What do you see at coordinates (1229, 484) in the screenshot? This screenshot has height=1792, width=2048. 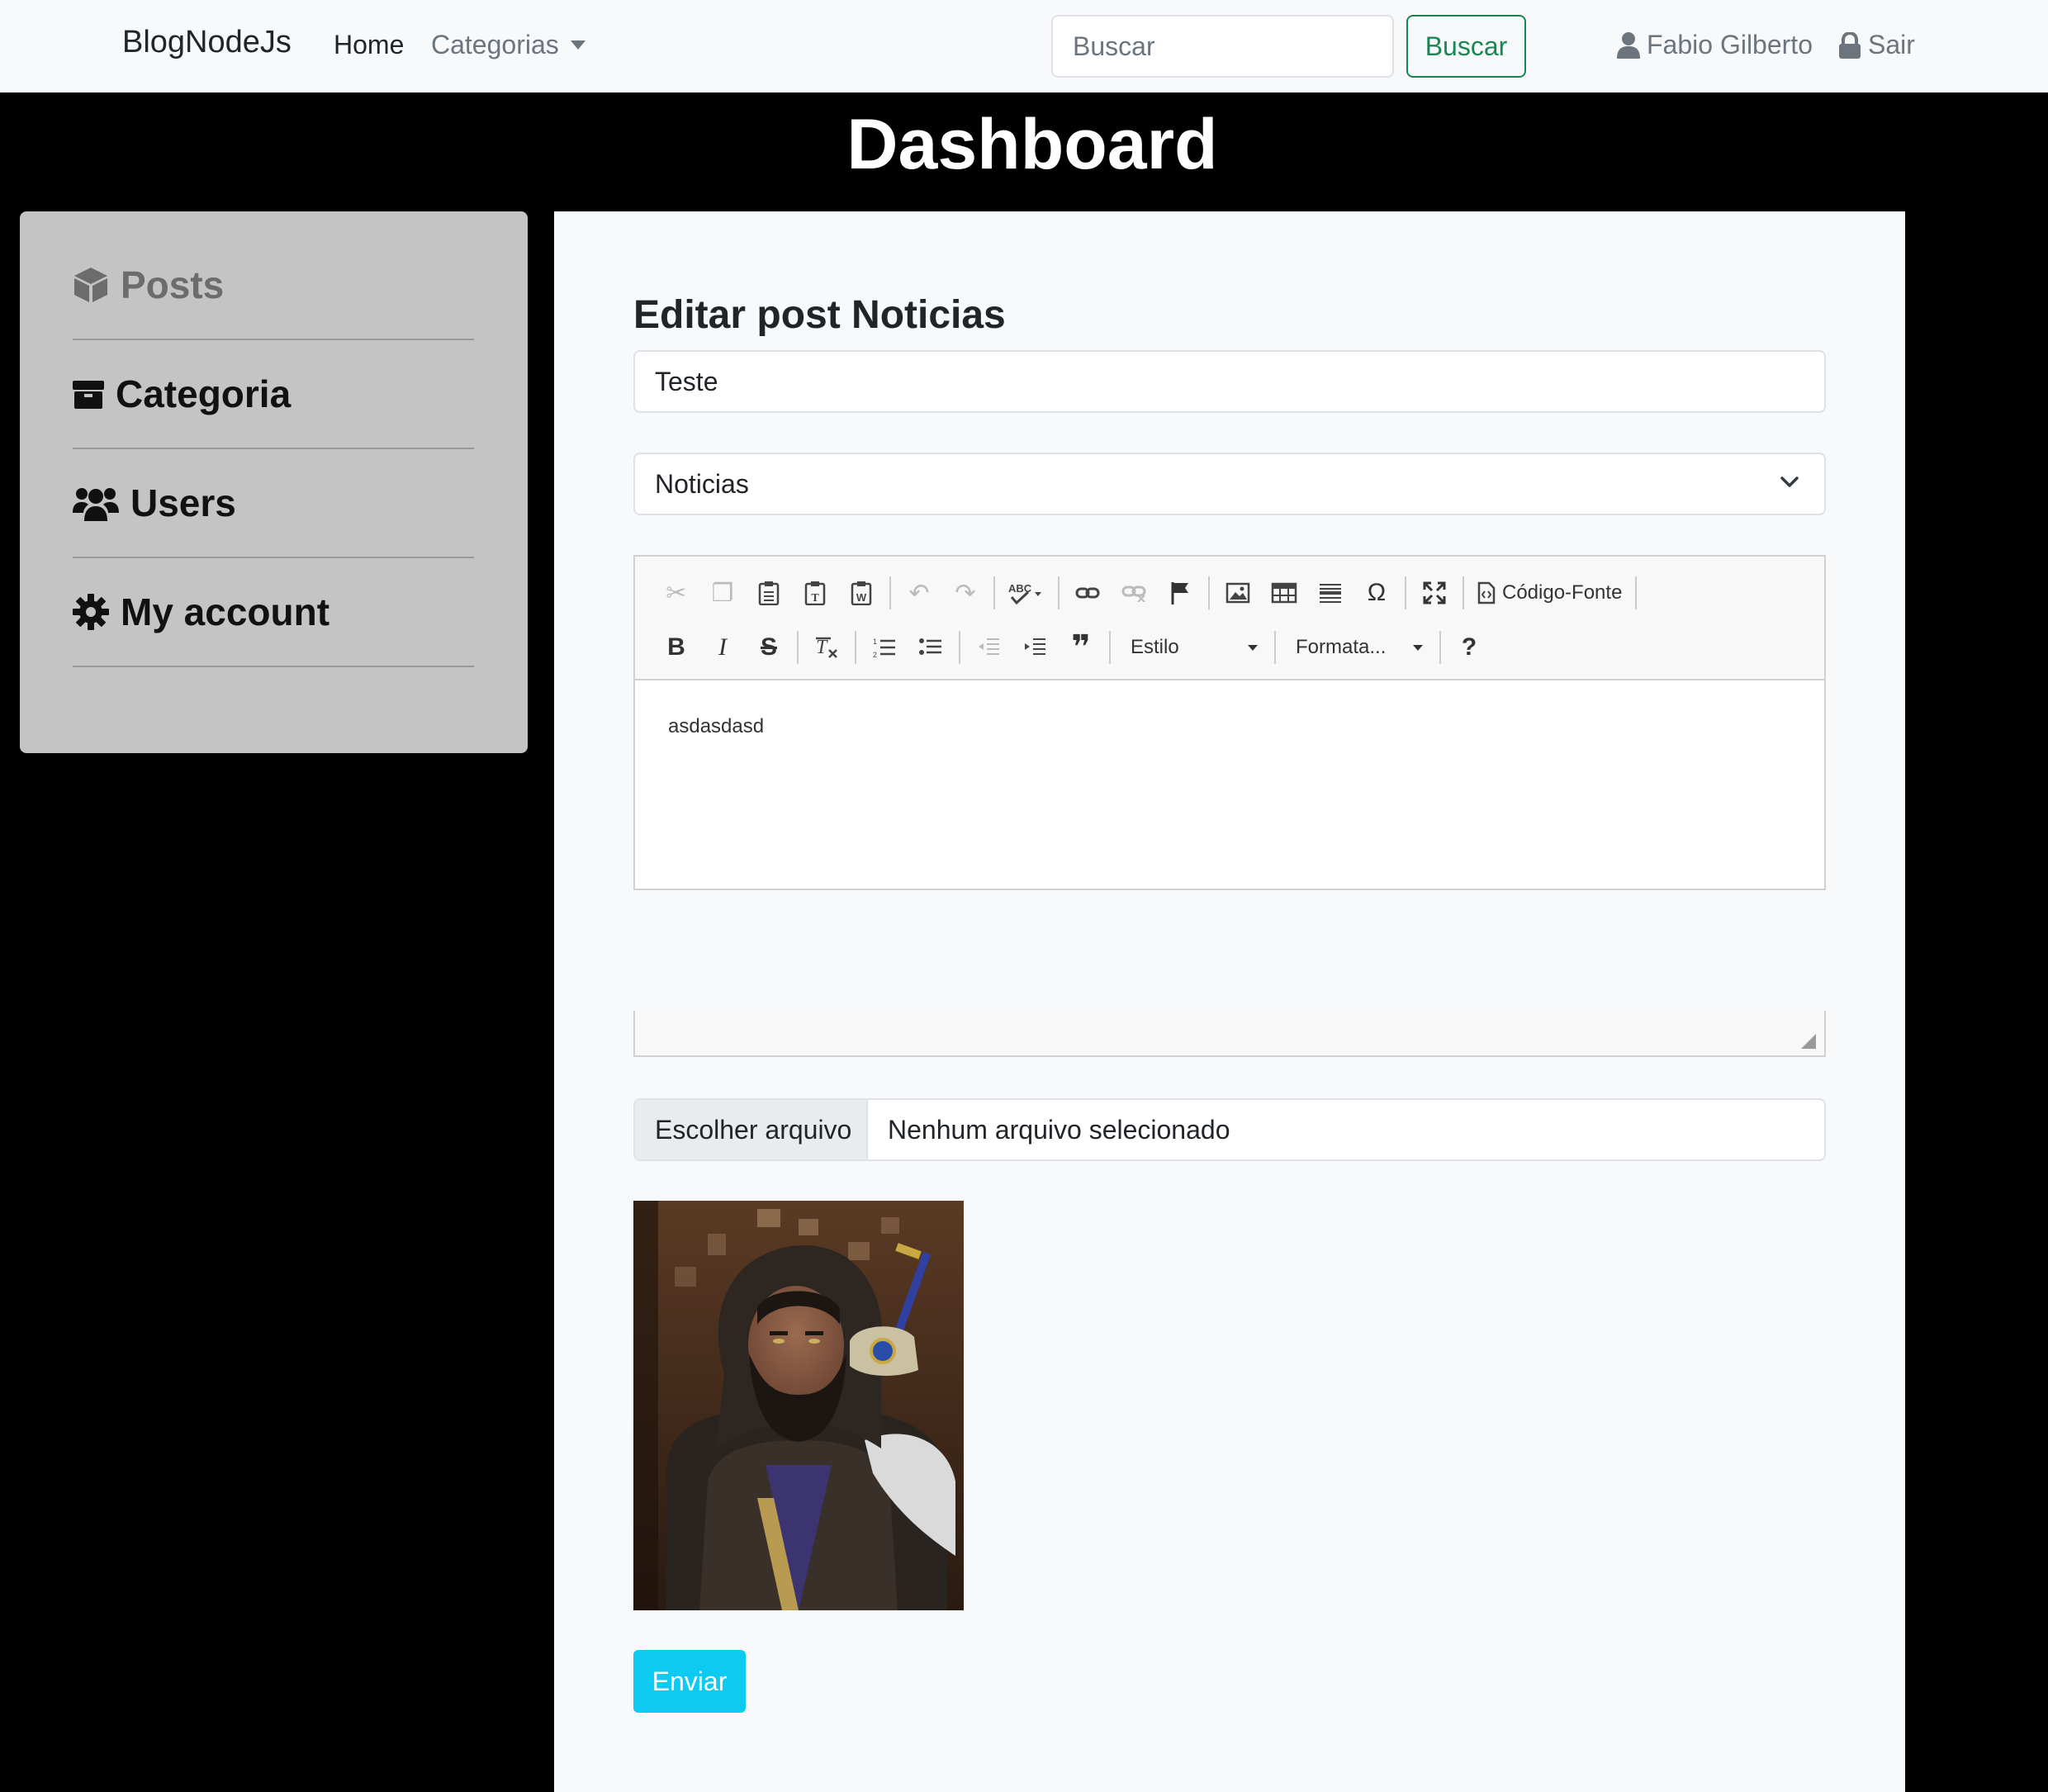 I see `category-select: Noticias` at bounding box center [1229, 484].